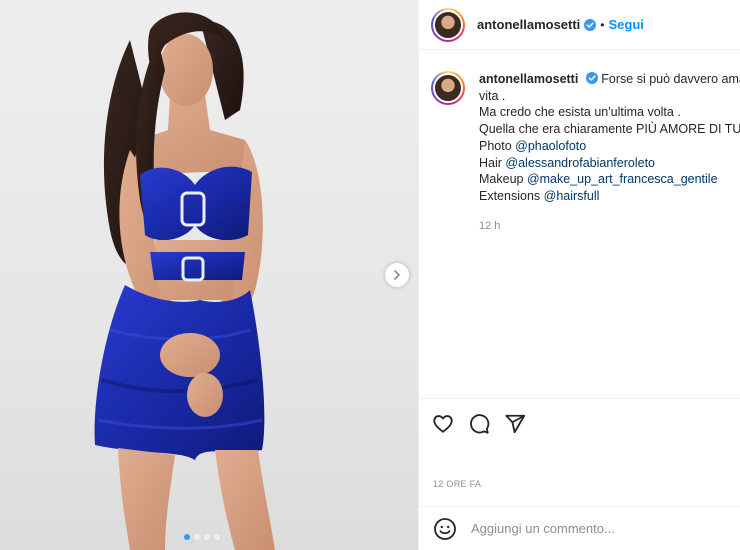 The image size is (740, 550). Describe the element at coordinates (572, 196) in the screenshot. I see `mention-link: @hairsfull` at that location.